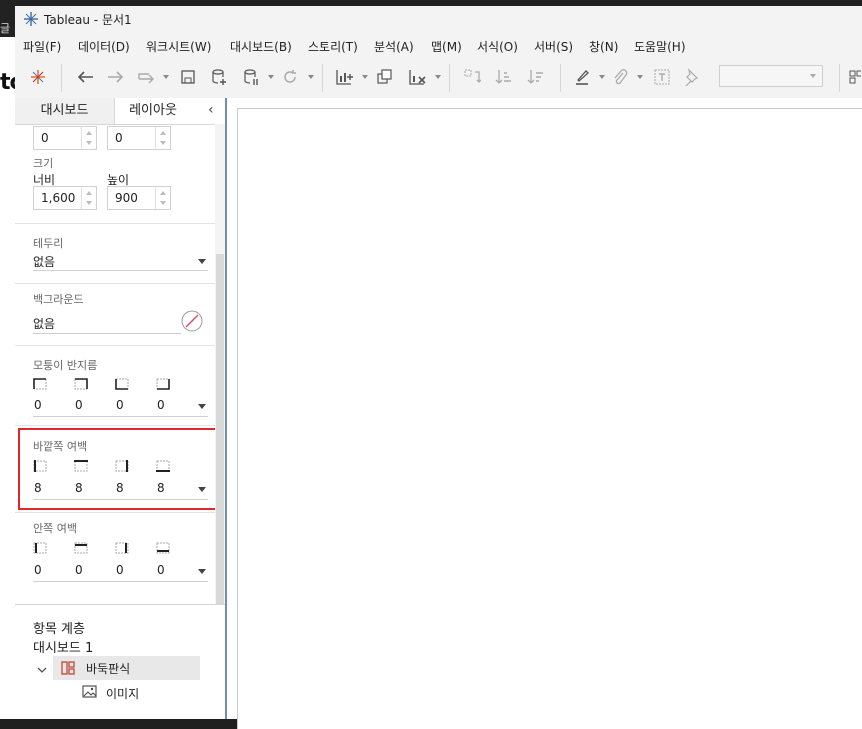 This screenshot has height=729, width=862. Describe the element at coordinates (603, 46) in the screenshot. I see `menu-window: 창(N)` at that location.